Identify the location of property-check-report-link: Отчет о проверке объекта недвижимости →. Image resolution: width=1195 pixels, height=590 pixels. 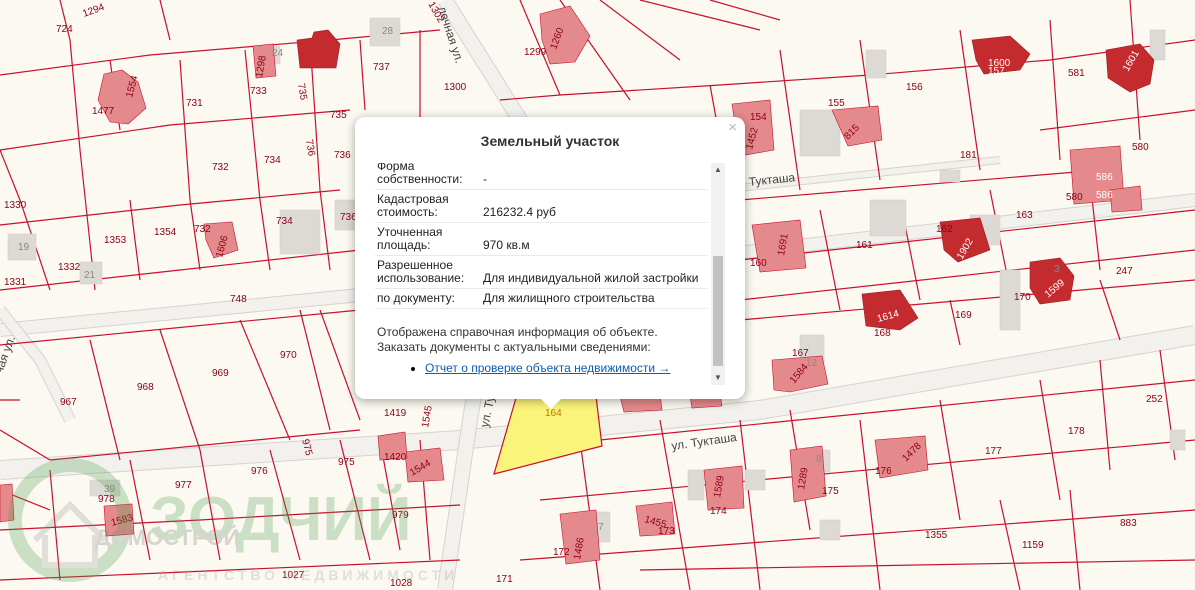
(547, 368).